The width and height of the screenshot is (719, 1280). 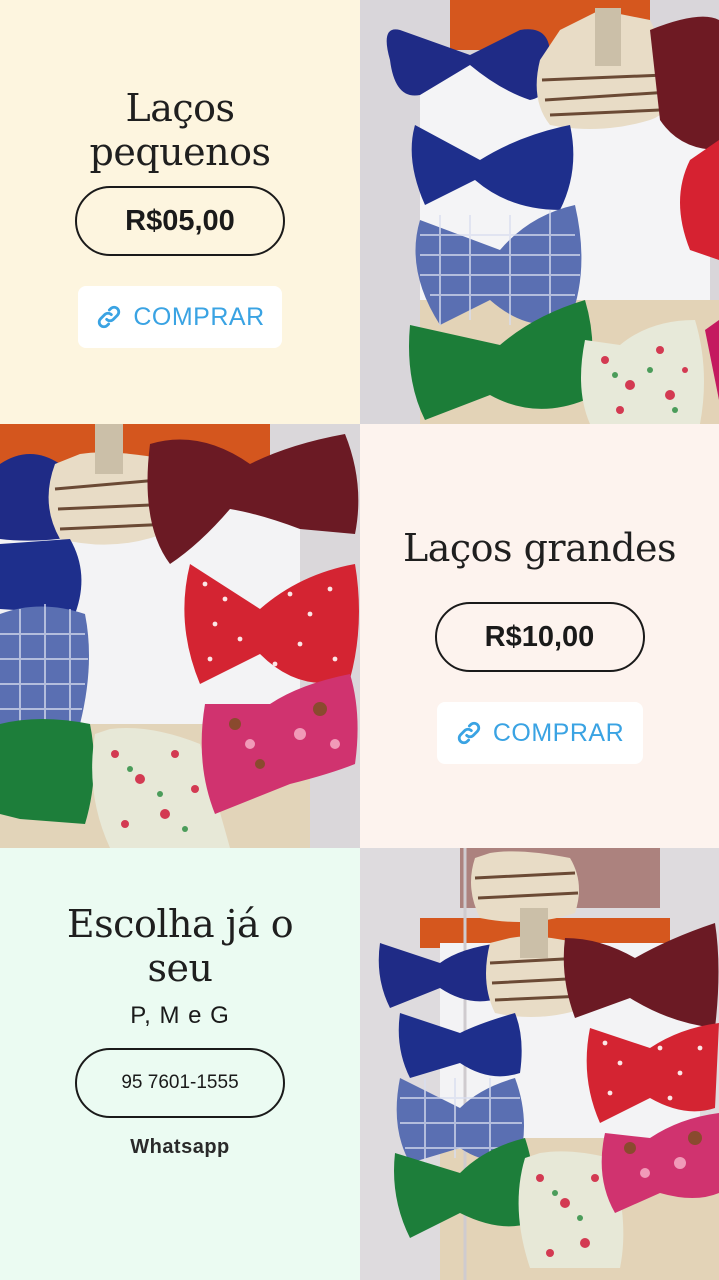 I want to click on choose-title: Escolha já o seu, so click(x=180, y=946).